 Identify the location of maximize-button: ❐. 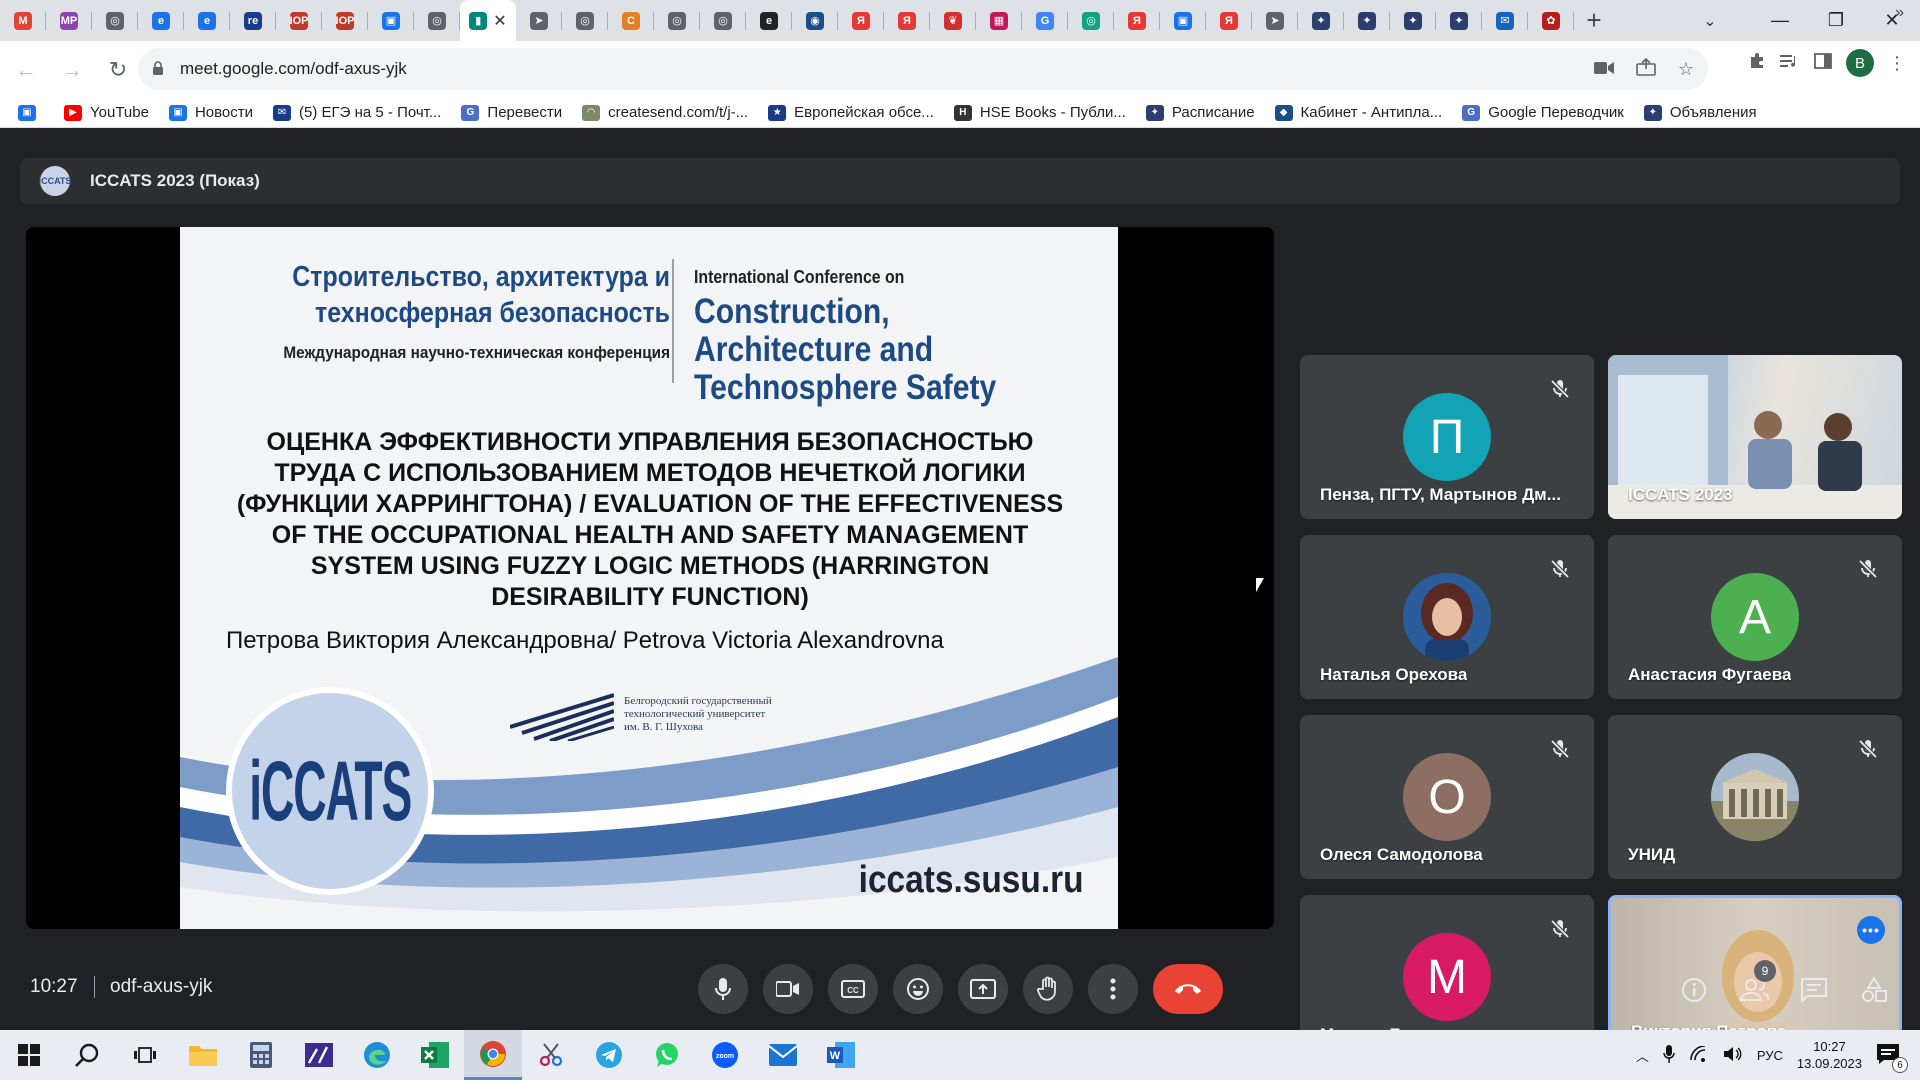
(1836, 20).